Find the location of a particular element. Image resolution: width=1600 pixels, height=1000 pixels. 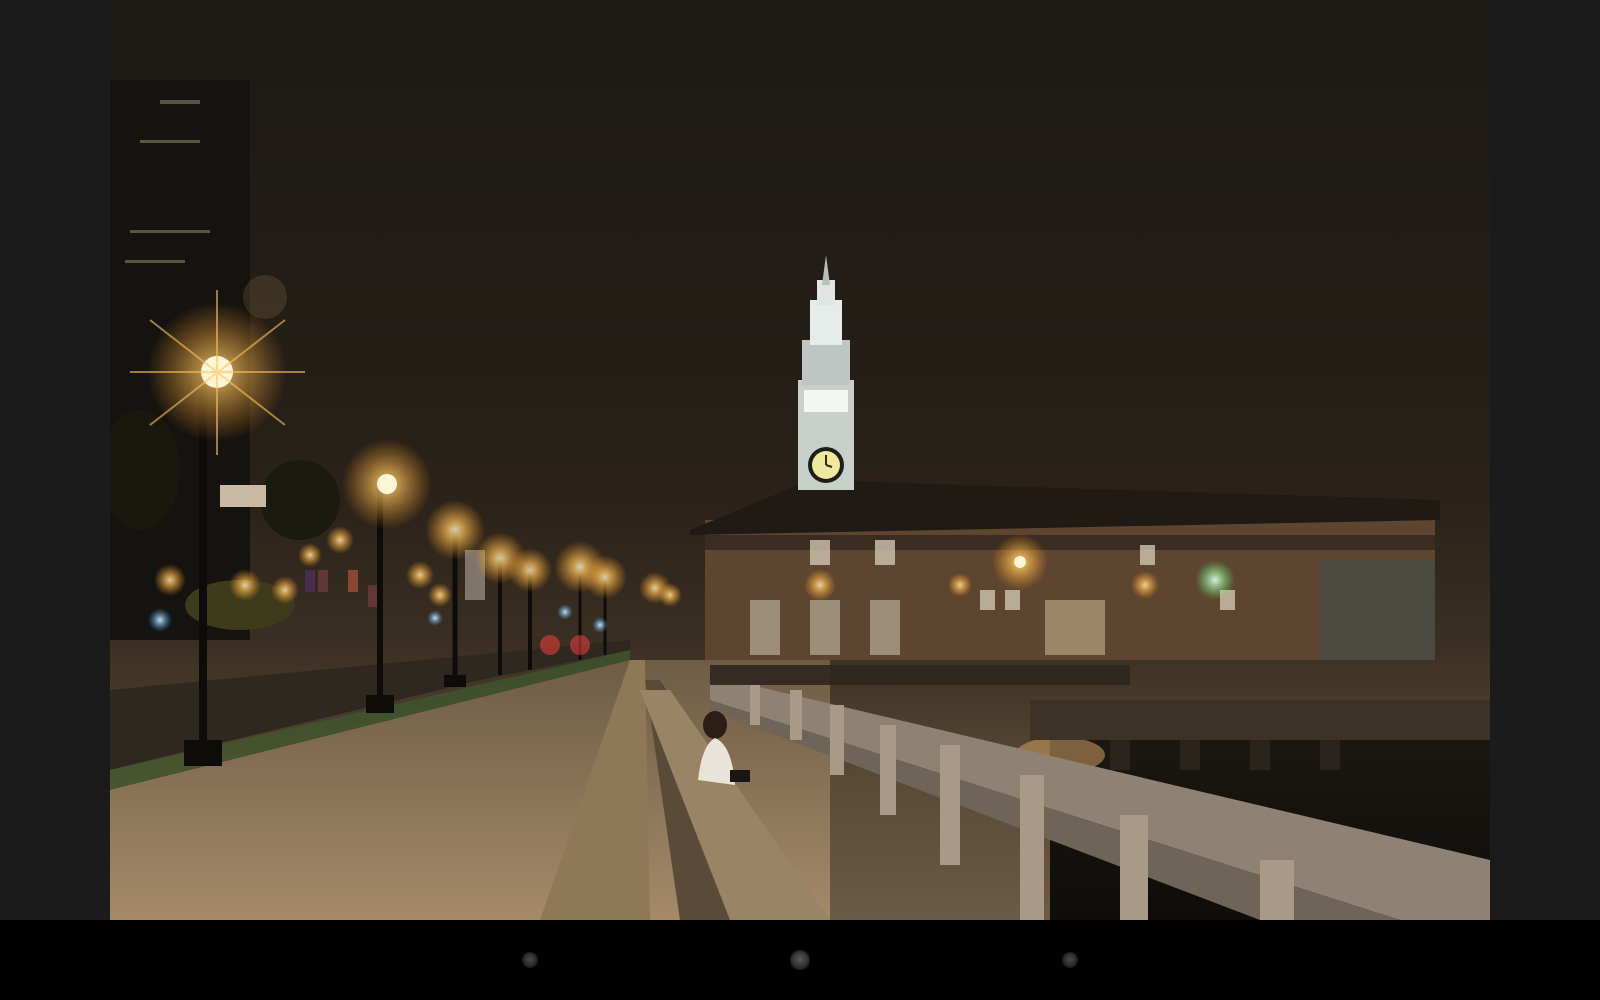

lens-flare is located at coordinates (265, 297).